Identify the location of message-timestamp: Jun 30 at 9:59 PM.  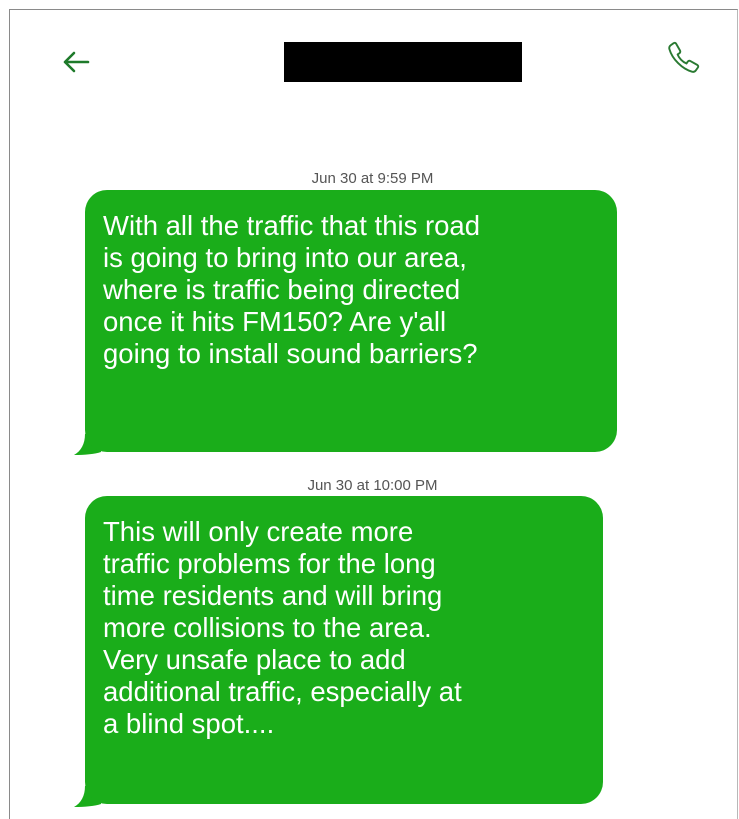
(372, 178).